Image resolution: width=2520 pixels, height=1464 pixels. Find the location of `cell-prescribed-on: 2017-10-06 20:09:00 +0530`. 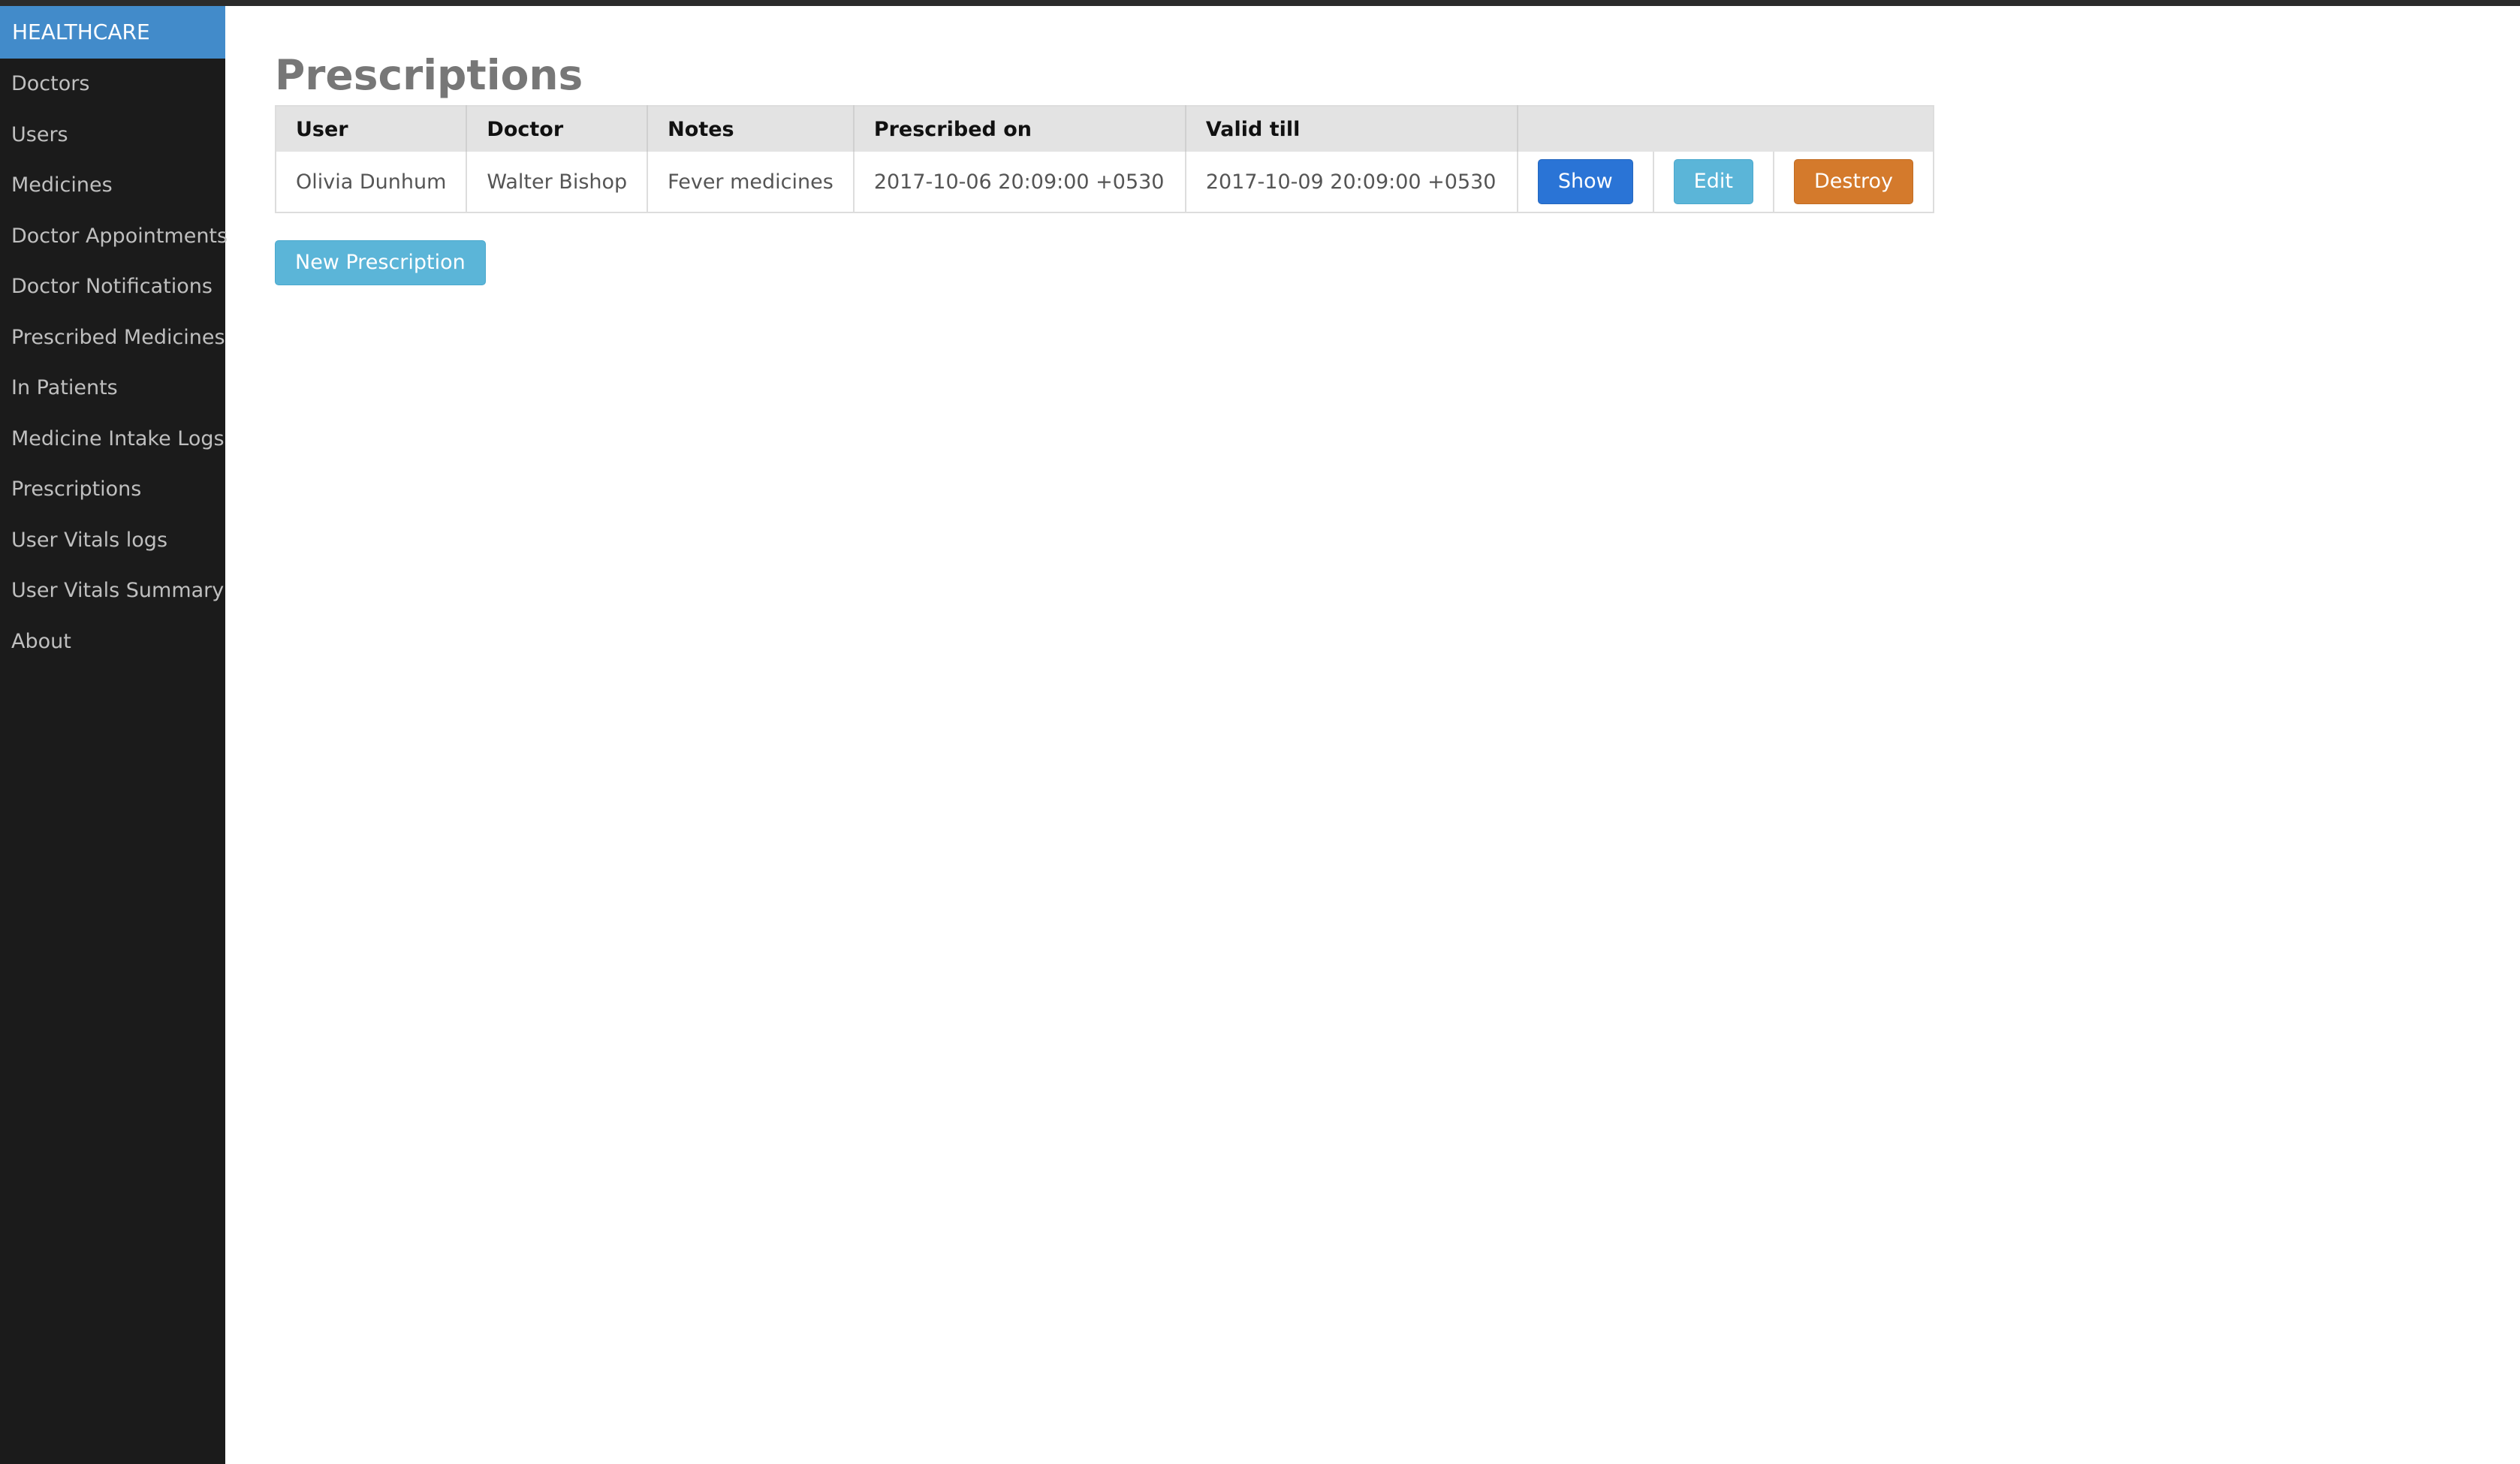

cell-prescribed-on: 2017-10-06 20:09:00 +0530 is located at coordinates (1019, 182).